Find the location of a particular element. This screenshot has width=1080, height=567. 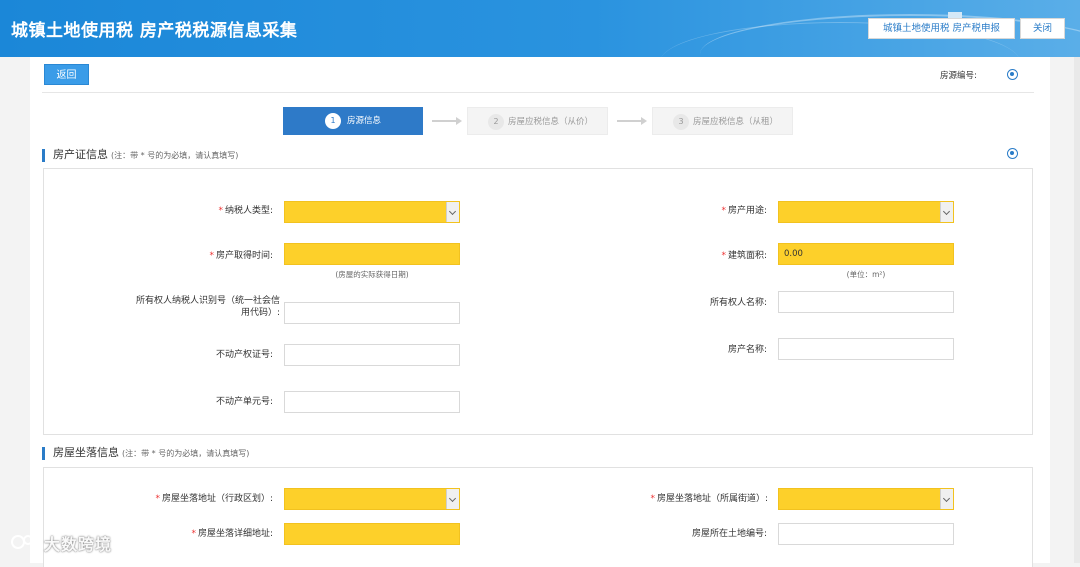

acquire-time-input is located at coordinates (372, 254).